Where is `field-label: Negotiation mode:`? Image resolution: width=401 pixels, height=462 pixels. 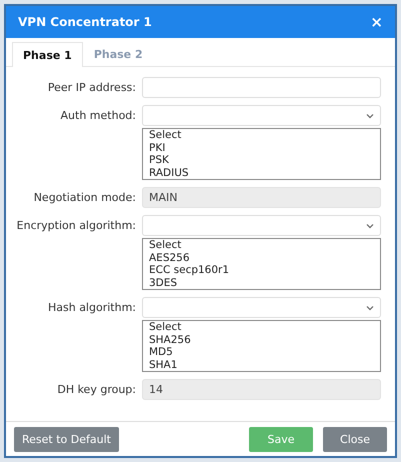 field-label: Negotiation mode: is located at coordinates (84, 198).